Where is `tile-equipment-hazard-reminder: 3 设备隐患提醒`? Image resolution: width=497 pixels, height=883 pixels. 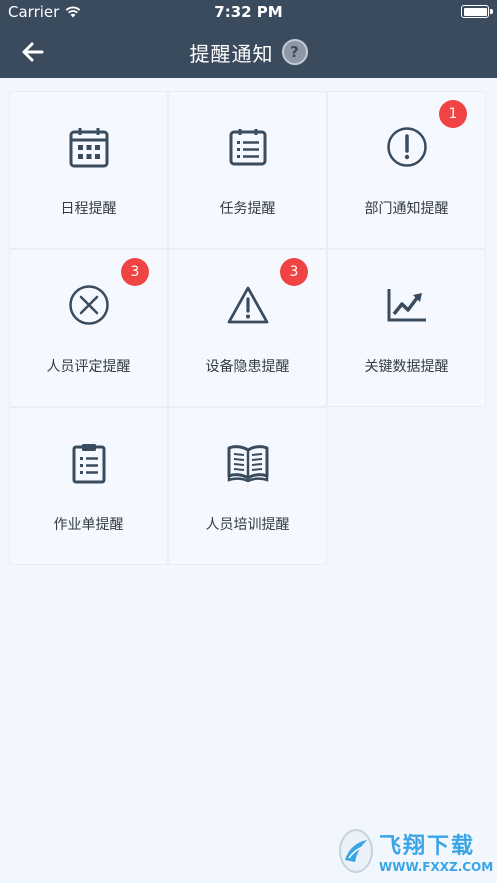 tile-equipment-hazard-reminder: 3 设备隐患提醒 is located at coordinates (247, 328).